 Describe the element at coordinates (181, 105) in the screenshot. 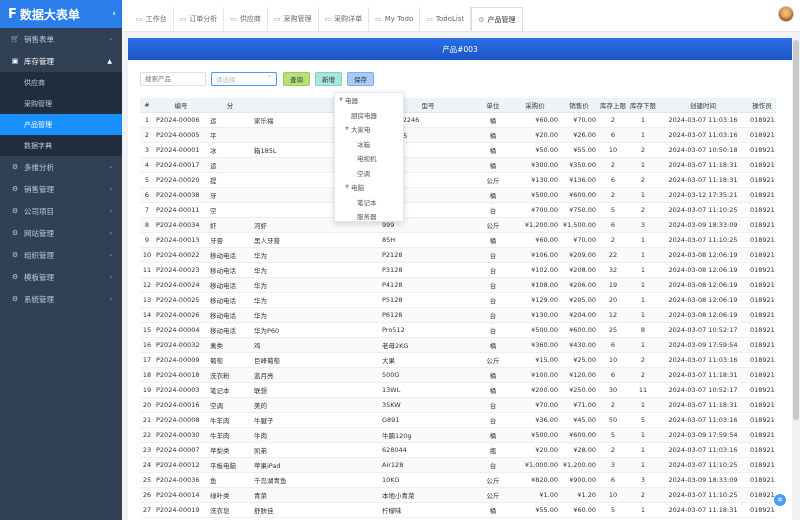

I see `column-header: 编号` at that location.